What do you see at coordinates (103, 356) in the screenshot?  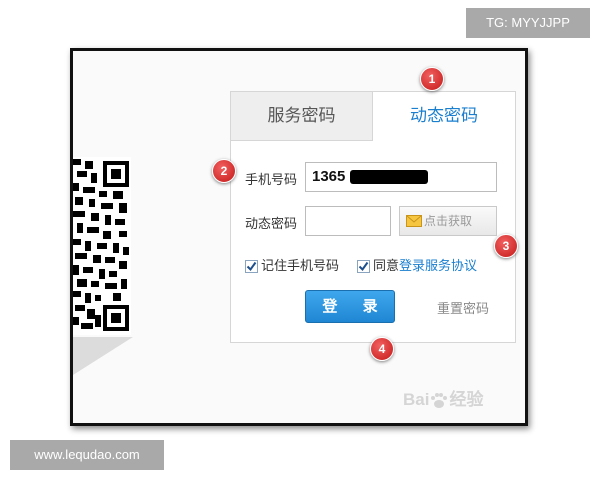 I see `page-fold-decoration` at bounding box center [103, 356].